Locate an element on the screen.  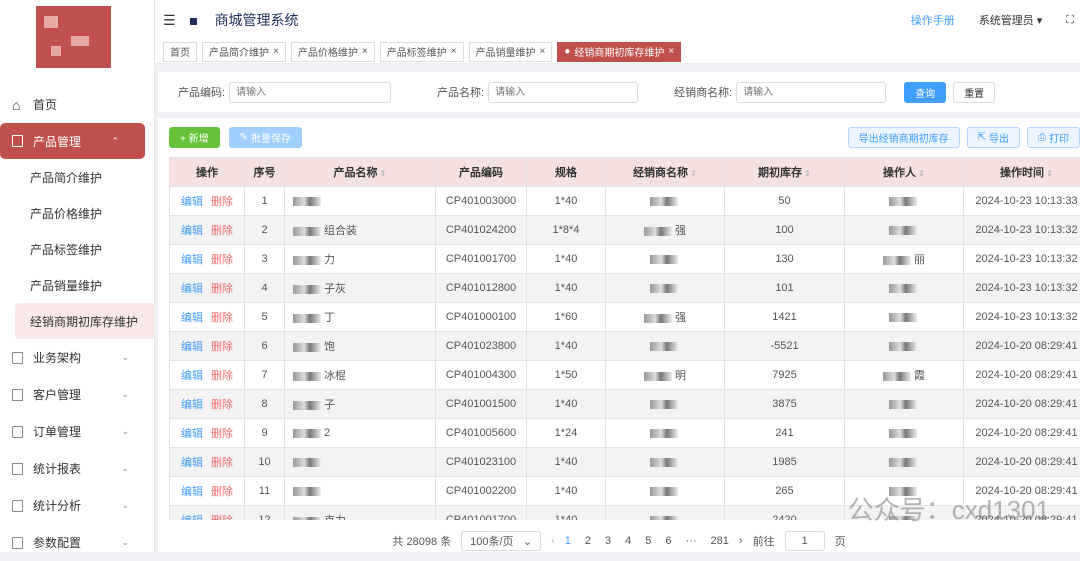
code-input is located at coordinates (310, 92).